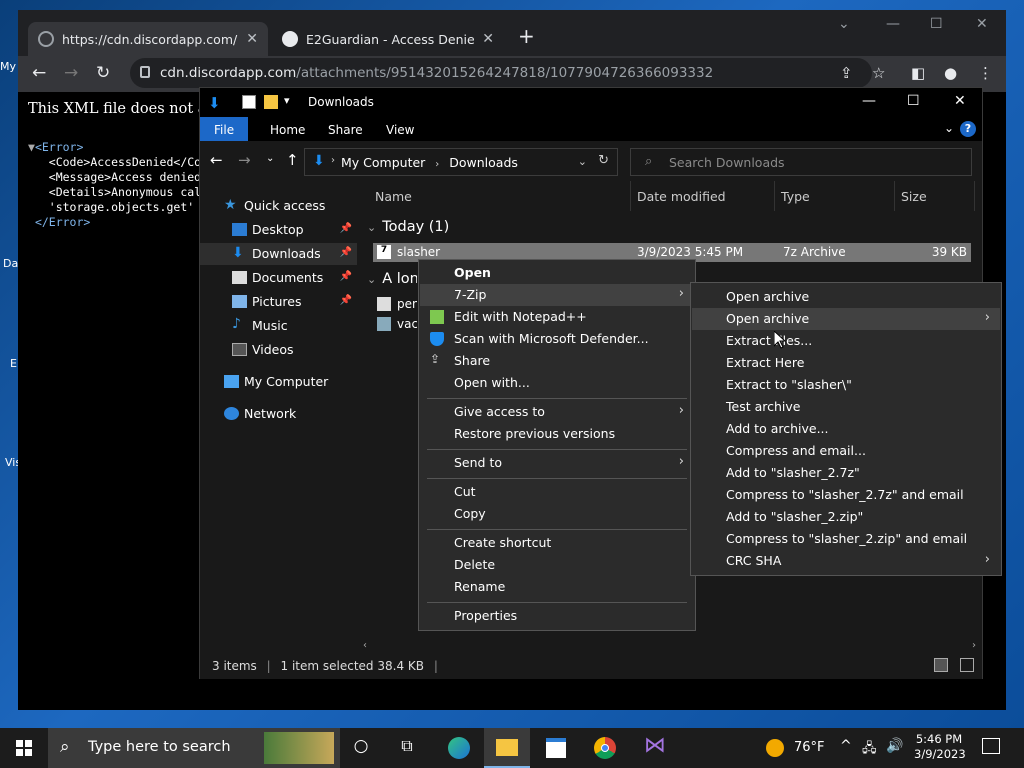 The image size is (1024, 768). Describe the element at coordinates (10, 263) in the screenshot. I see `desktop-label: Da` at that location.